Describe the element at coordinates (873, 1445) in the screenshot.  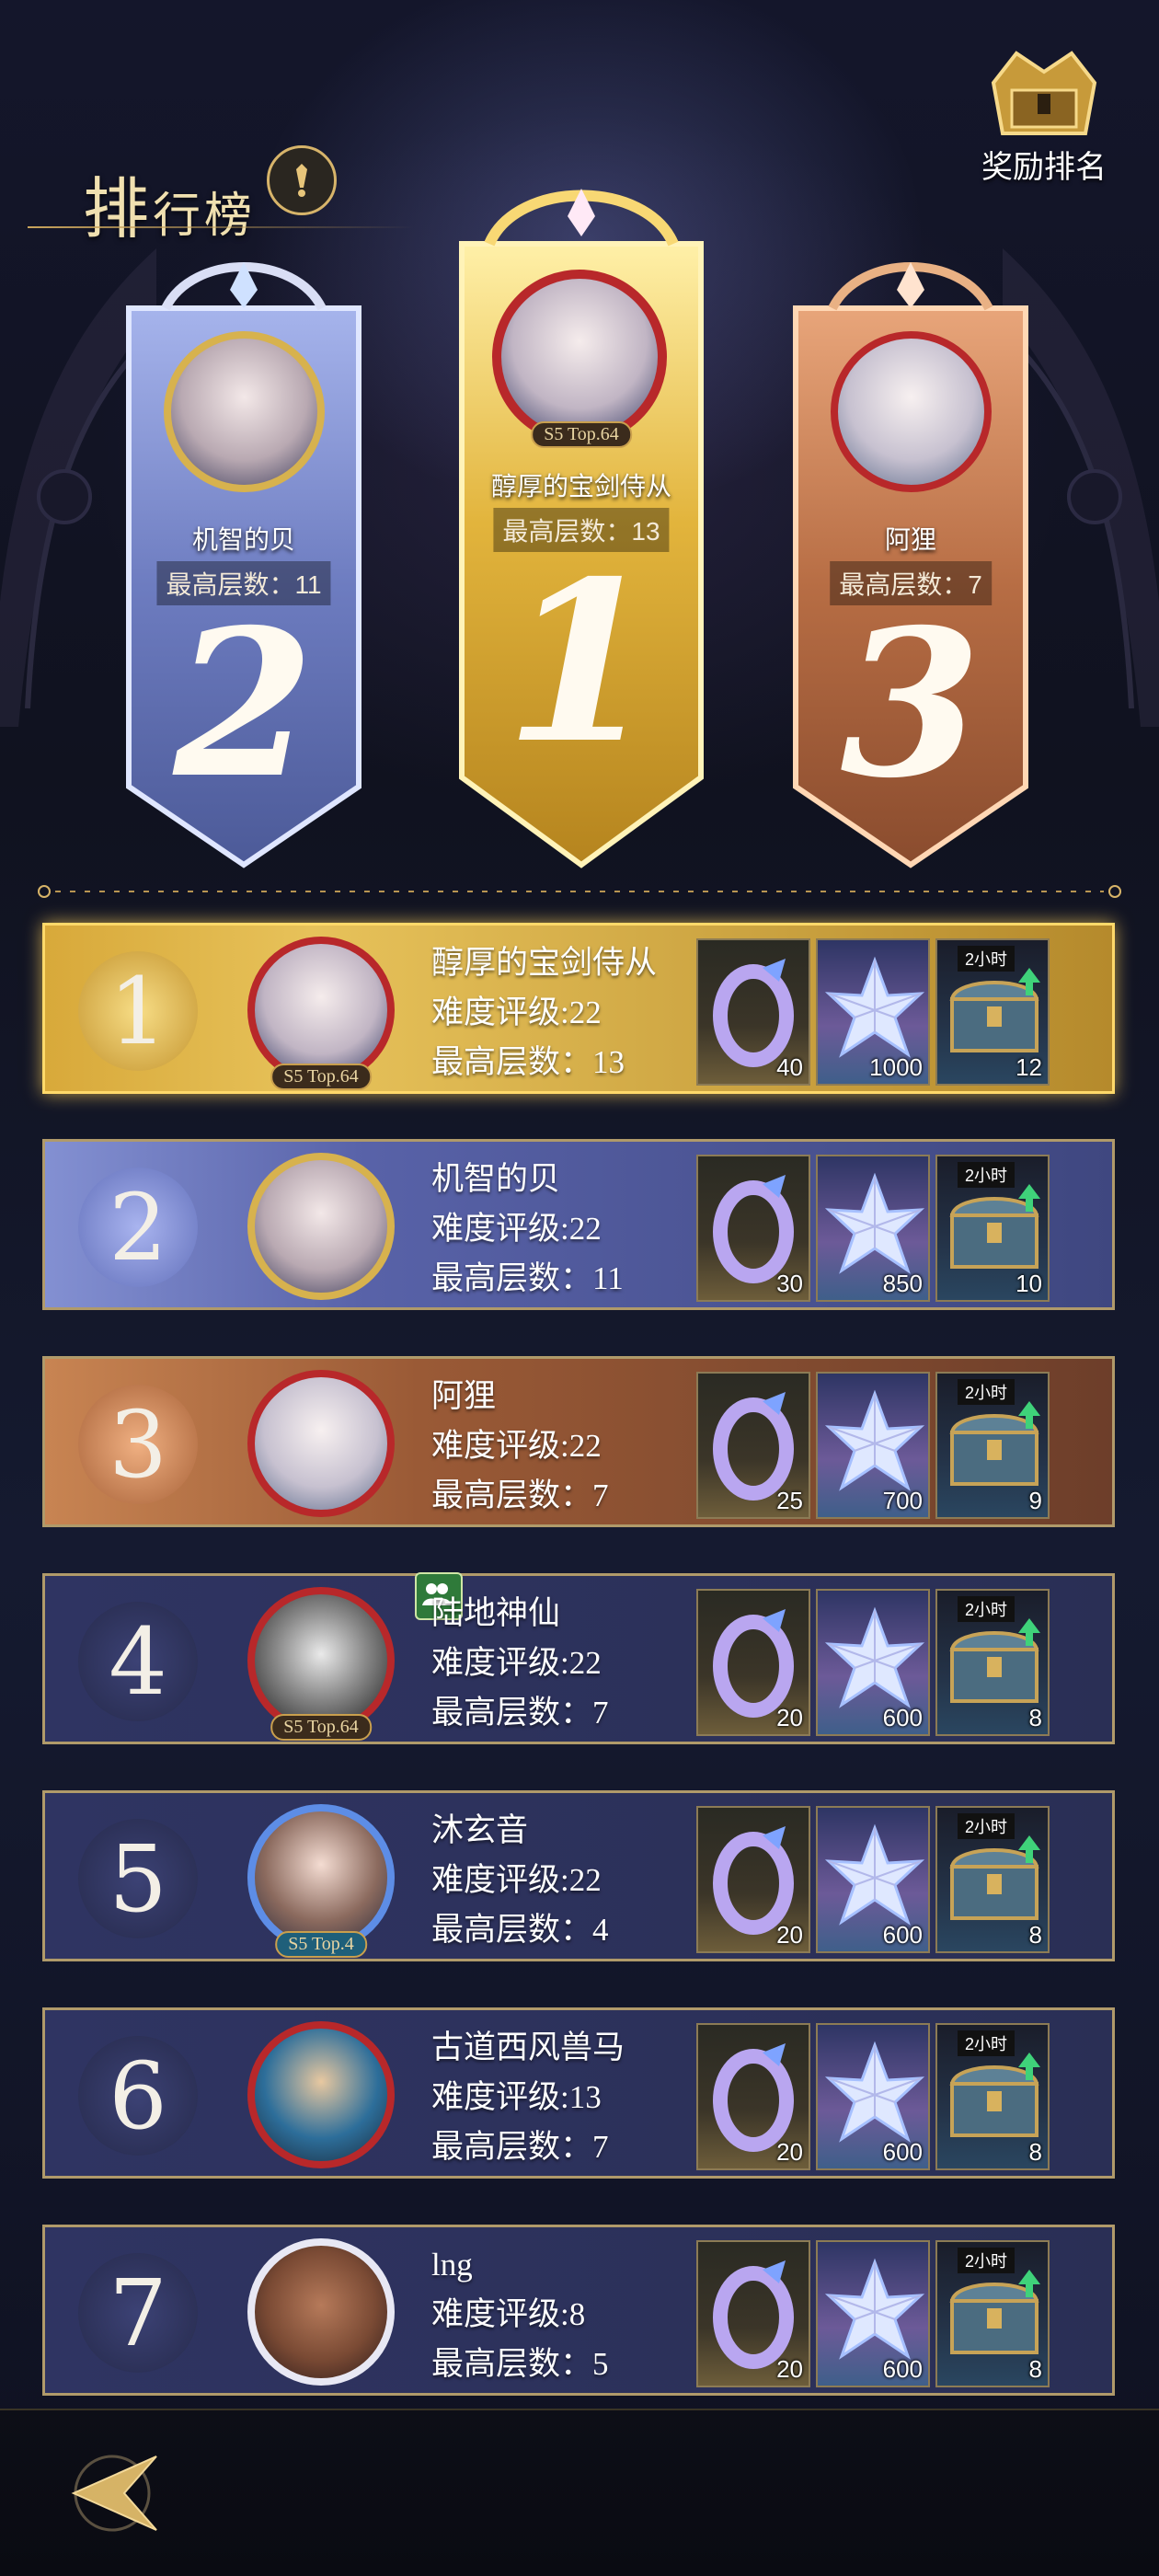
I see `reward-crystal: 700` at that location.